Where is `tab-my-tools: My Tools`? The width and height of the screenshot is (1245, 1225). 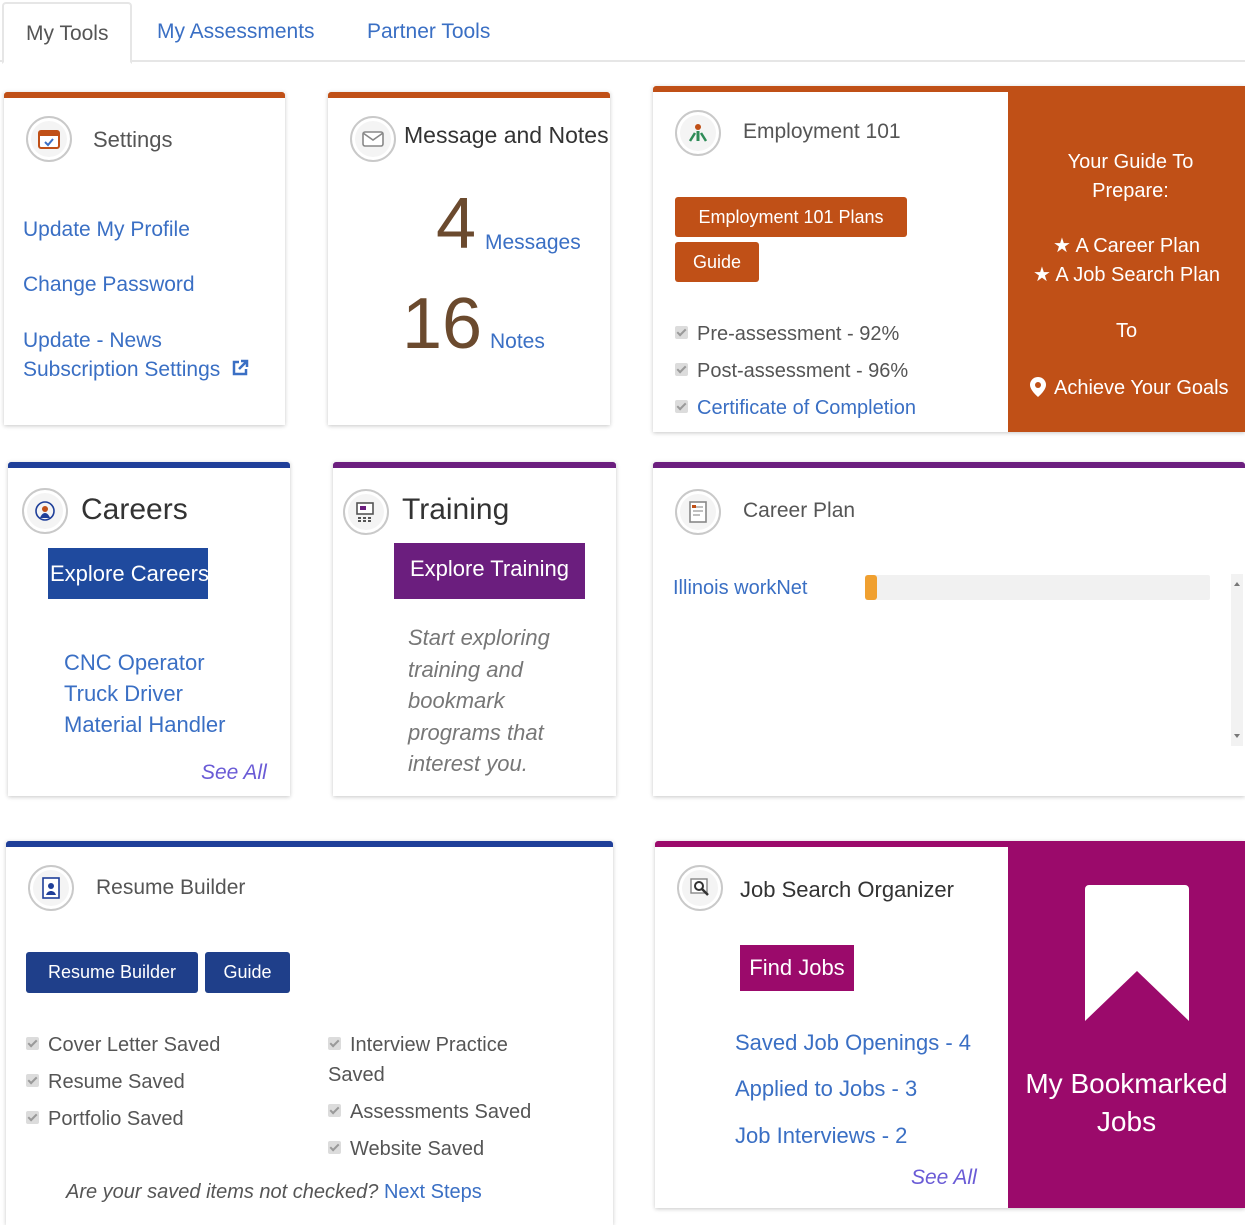 tab-my-tools: My Tools is located at coordinates (67, 33).